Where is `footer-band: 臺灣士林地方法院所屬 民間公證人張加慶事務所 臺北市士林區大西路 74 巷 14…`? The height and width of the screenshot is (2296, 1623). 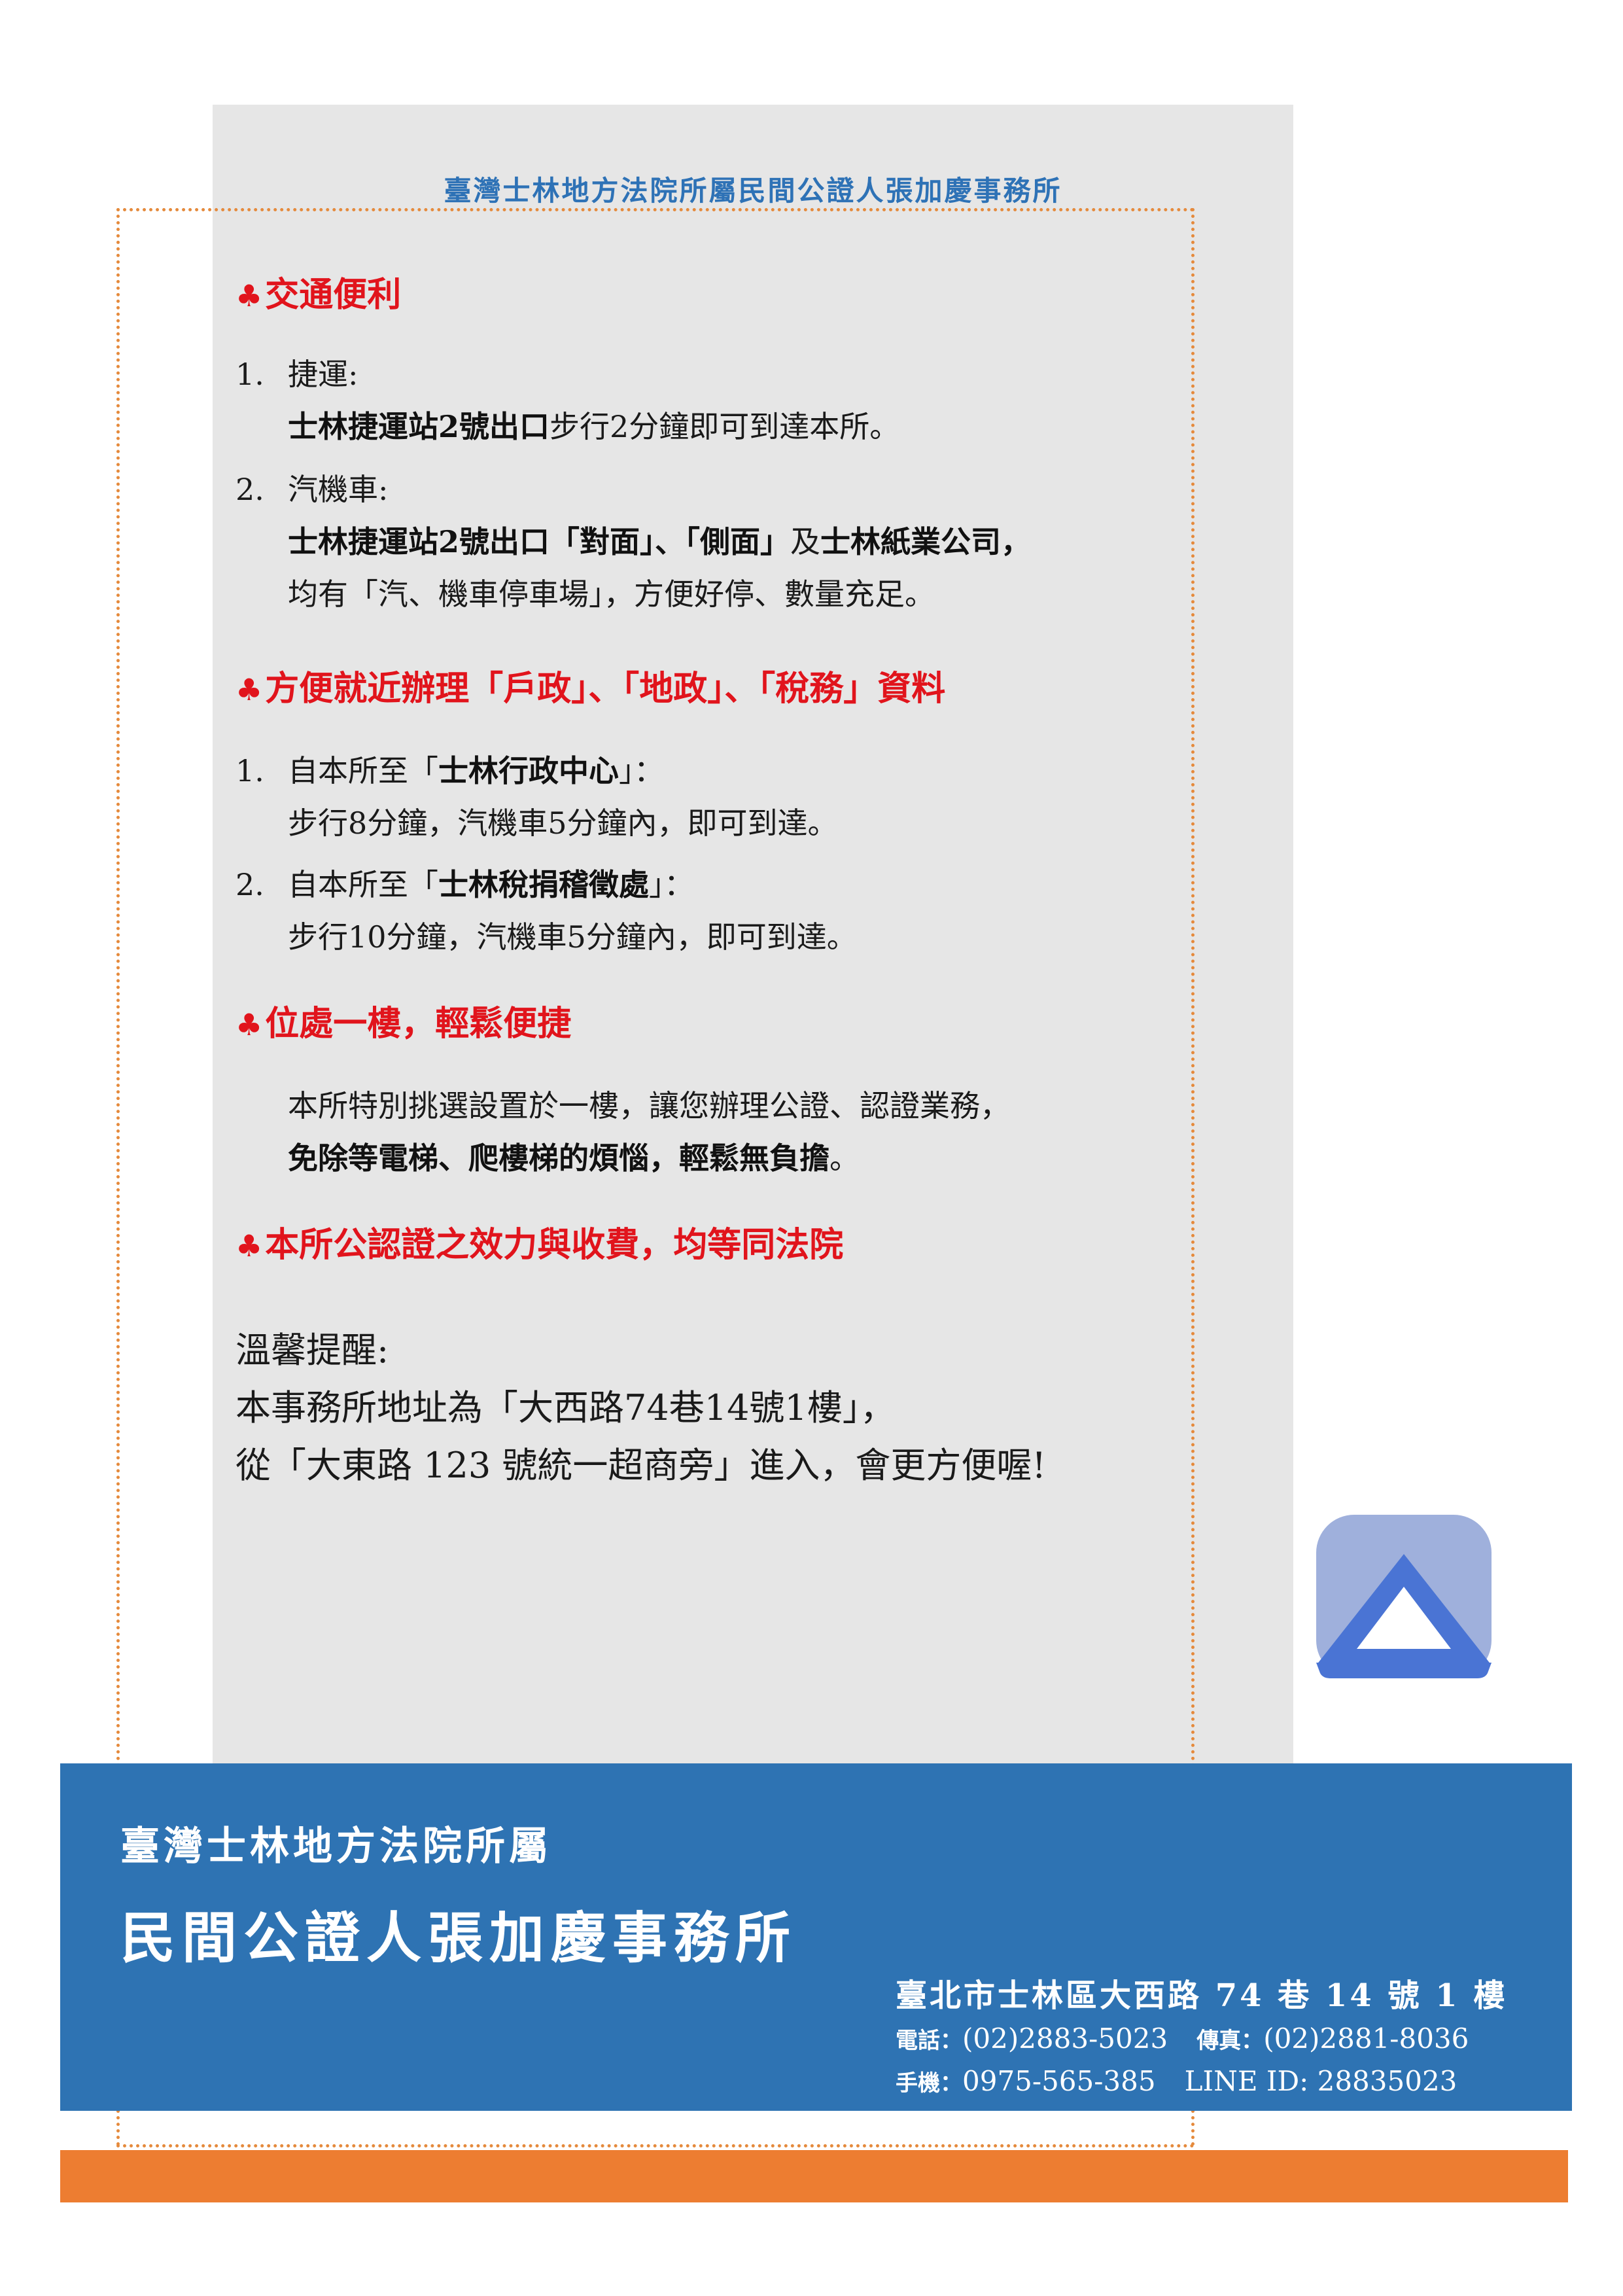
footer-band: 臺灣士林地方法院所屬 民間公證人張加慶事務所 臺北市士林區大西路 74 巷 14… is located at coordinates (816, 1937).